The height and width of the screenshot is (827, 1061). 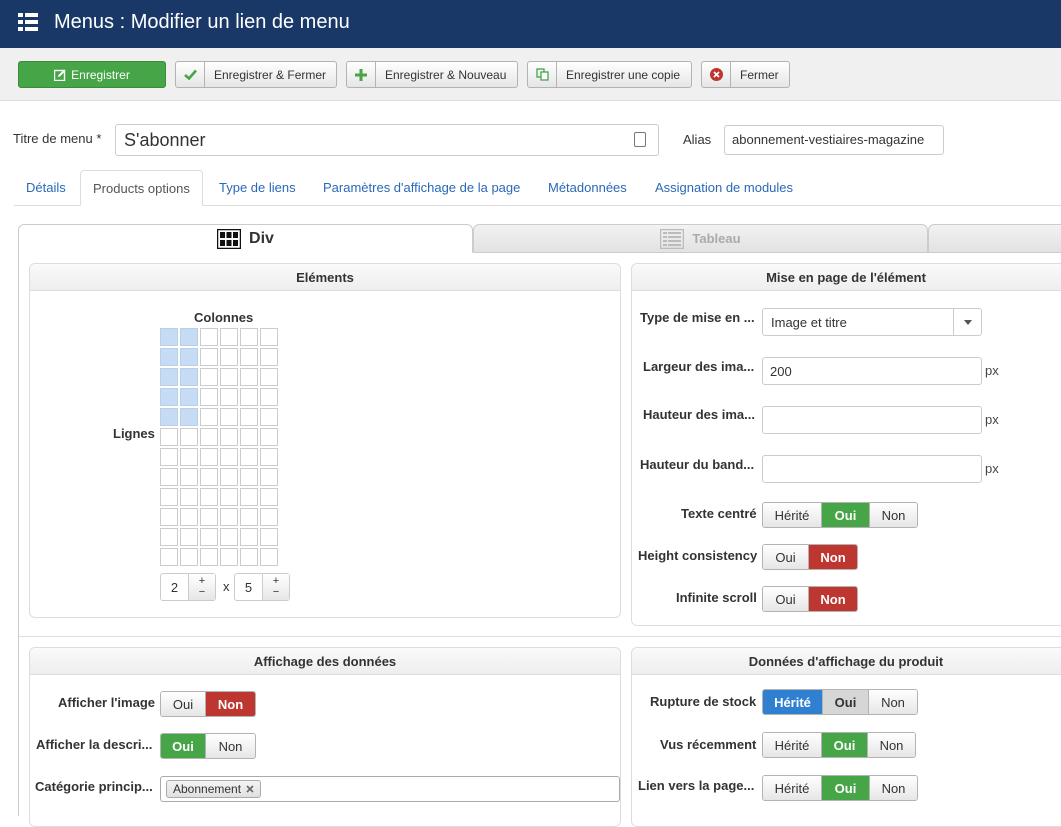 What do you see at coordinates (786, 557) in the screenshot?
I see `consistency-yes-button: Oui` at bounding box center [786, 557].